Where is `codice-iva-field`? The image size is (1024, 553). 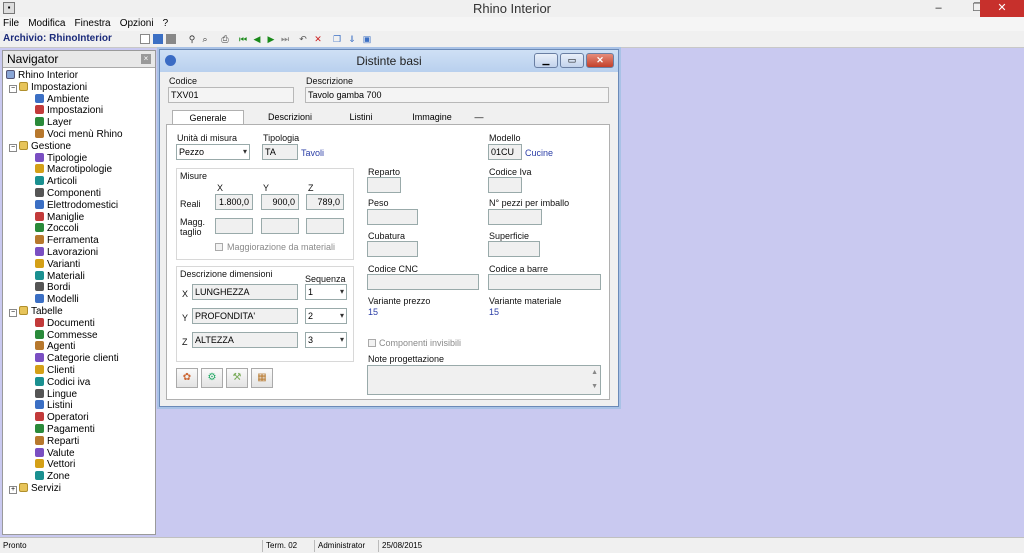
codice-iva-field is located at coordinates (505, 185).